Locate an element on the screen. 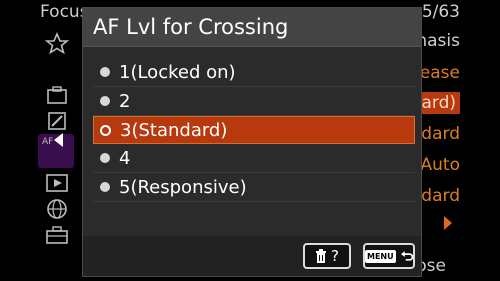 The height and width of the screenshot is (281, 500). play-icon is located at coordinates (57, 183).